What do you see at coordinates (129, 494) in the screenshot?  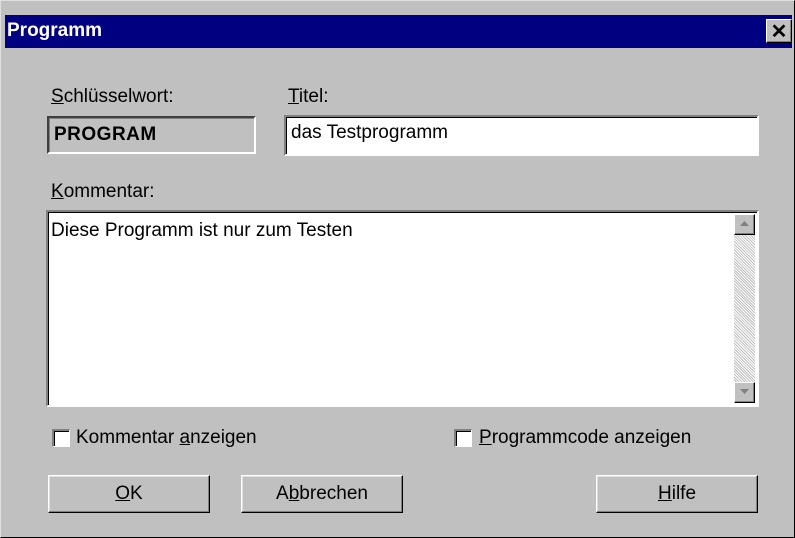 I see `ok-button: OK` at bounding box center [129, 494].